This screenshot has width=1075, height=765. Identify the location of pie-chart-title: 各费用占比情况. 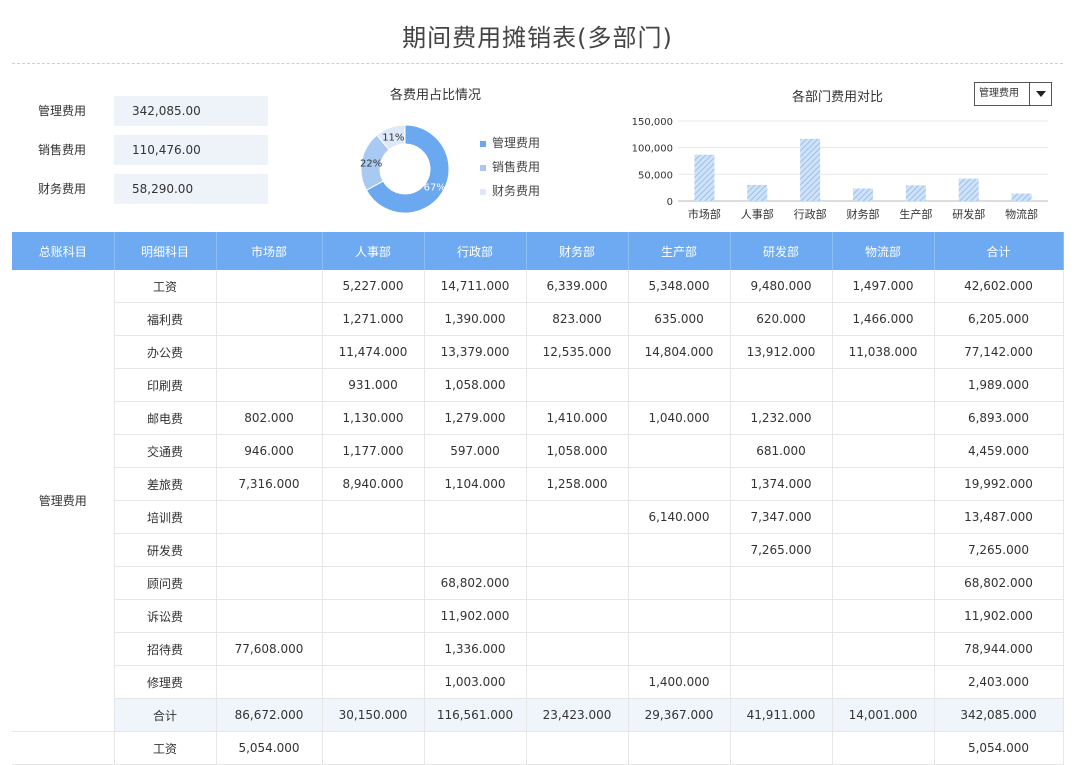
(436, 95).